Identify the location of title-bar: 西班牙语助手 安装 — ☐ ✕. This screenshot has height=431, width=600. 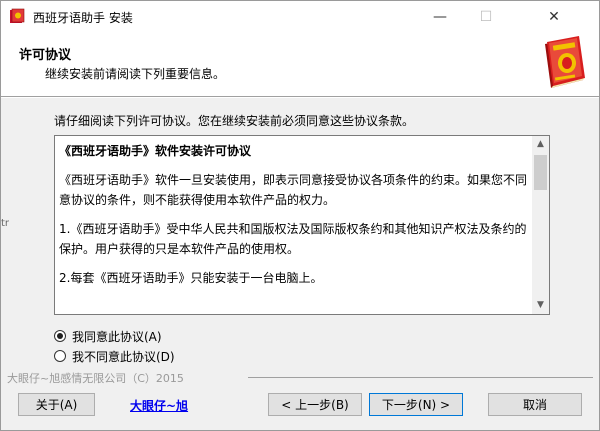
(300, 16).